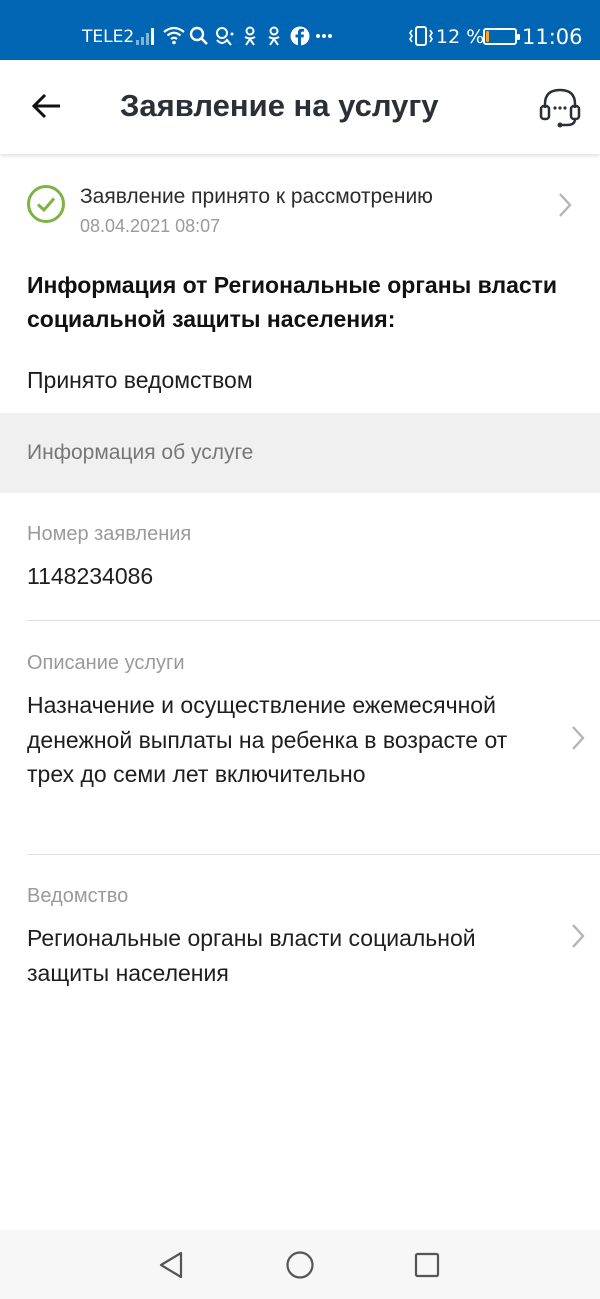 The width and height of the screenshot is (600, 1299). What do you see at coordinates (552, 37) in the screenshot?
I see `clock: 11:06` at bounding box center [552, 37].